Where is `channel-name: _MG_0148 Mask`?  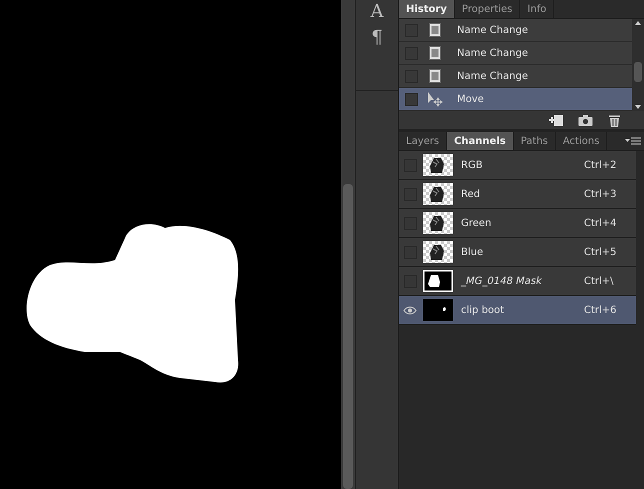
channel-name: _MG_0148 Mask is located at coordinates (502, 281).